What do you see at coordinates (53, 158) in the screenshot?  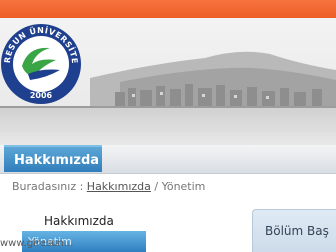 I see `nav-item-hakkimizda: Hakkımızda` at bounding box center [53, 158].